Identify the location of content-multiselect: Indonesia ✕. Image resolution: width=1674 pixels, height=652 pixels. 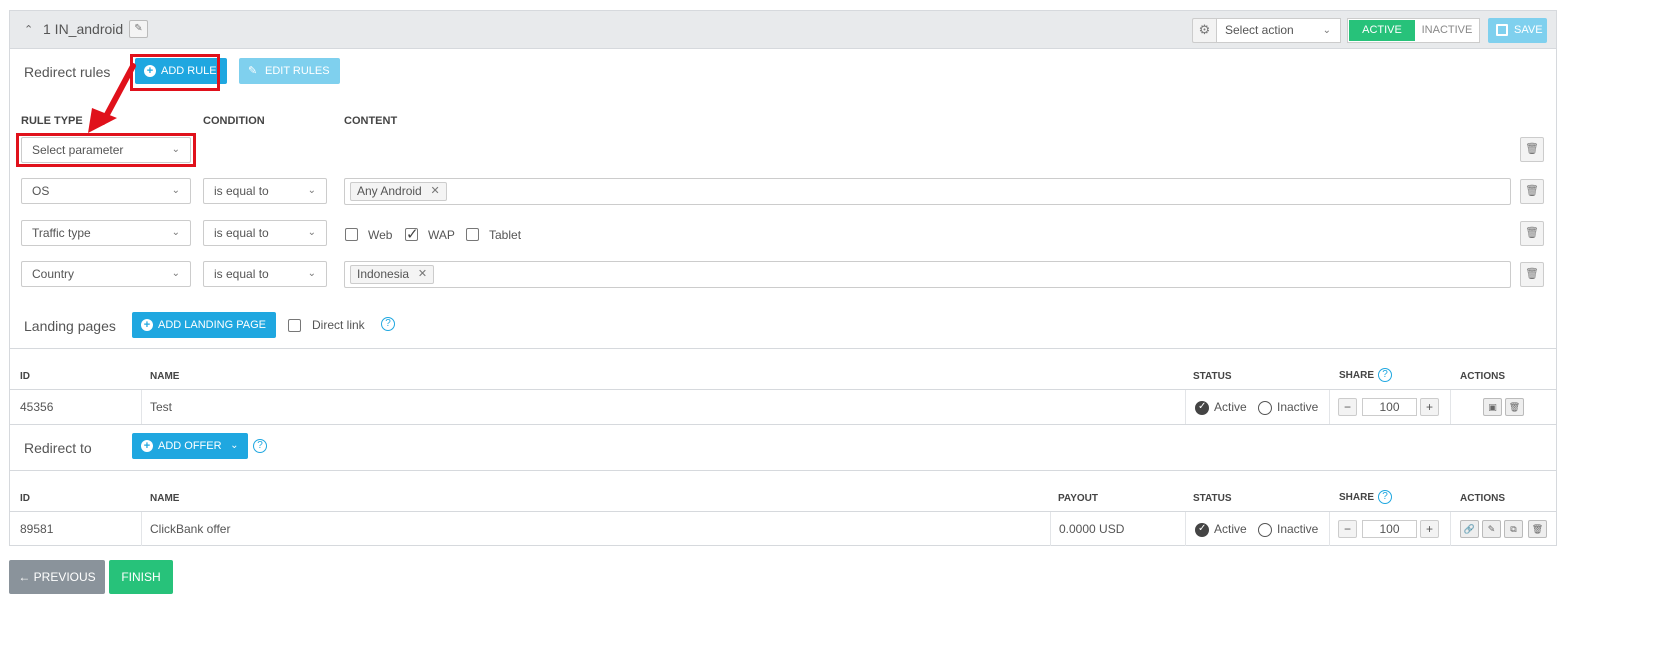
(927, 274).